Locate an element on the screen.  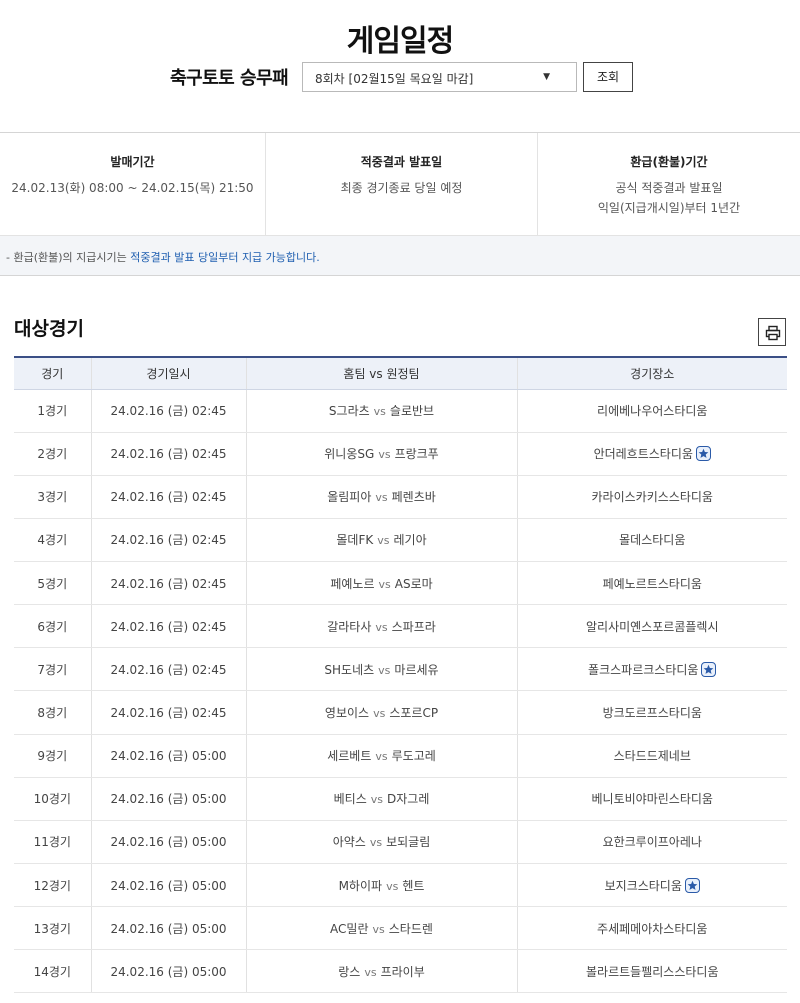
venue-name: 보지크스타디움 is located at coordinates (643, 885).